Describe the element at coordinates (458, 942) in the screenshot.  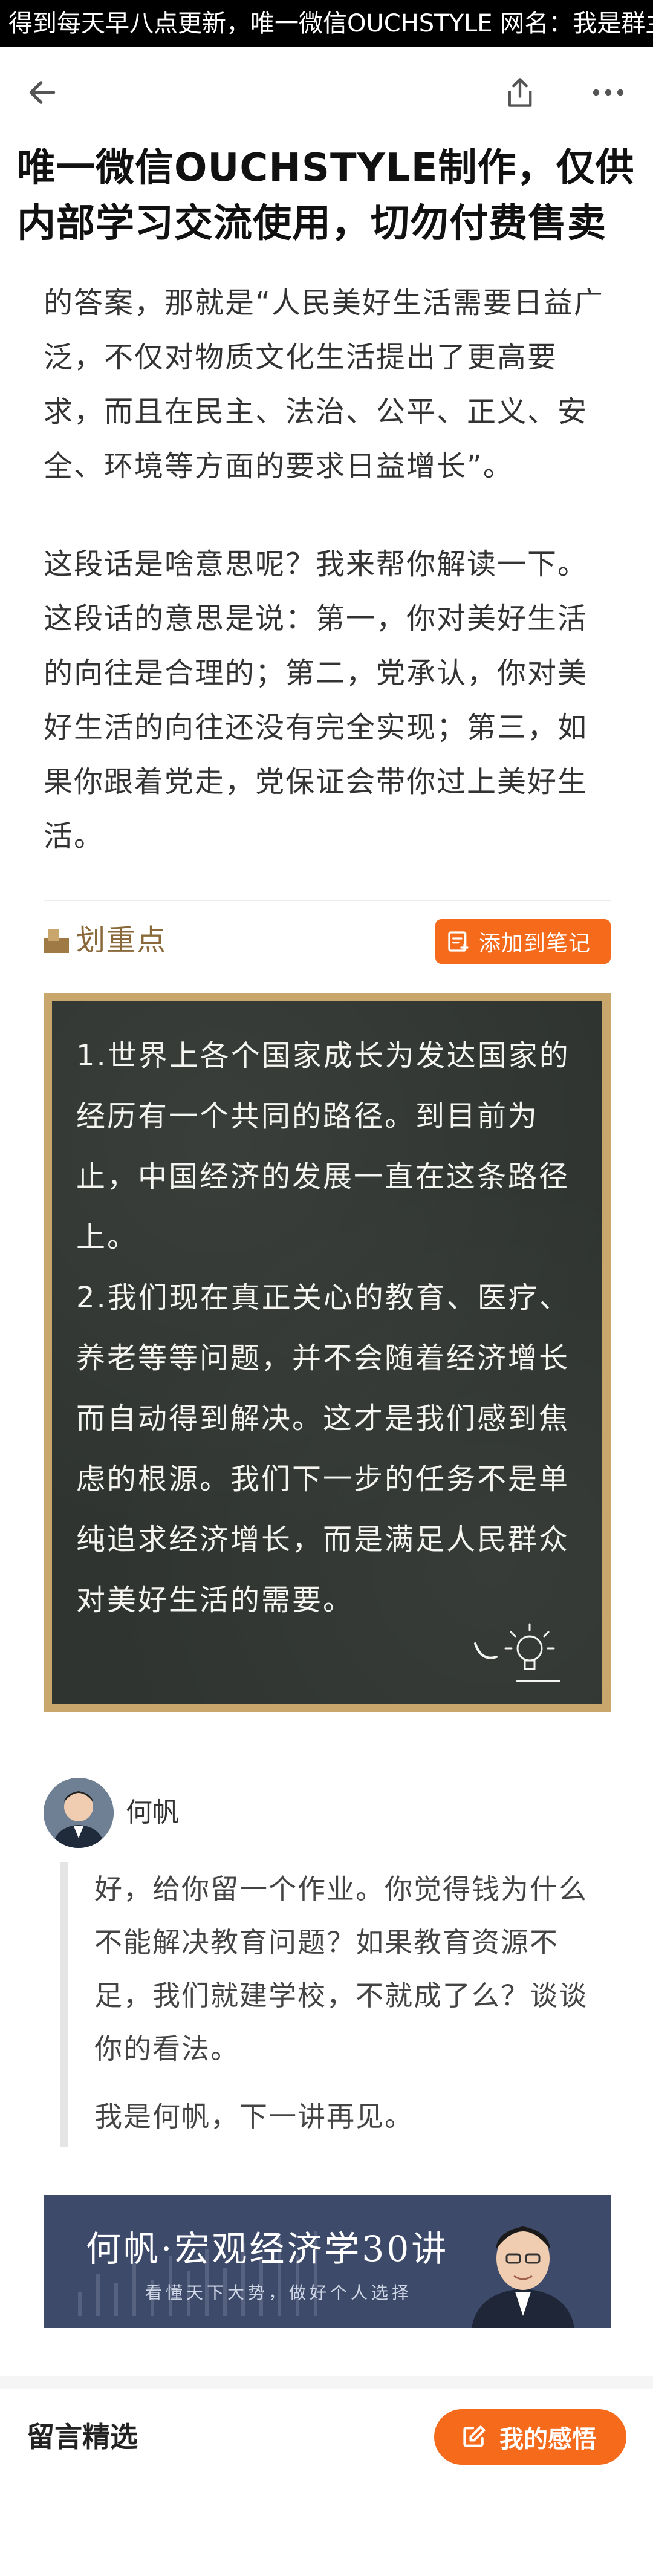
I see `note-add-icon` at that location.